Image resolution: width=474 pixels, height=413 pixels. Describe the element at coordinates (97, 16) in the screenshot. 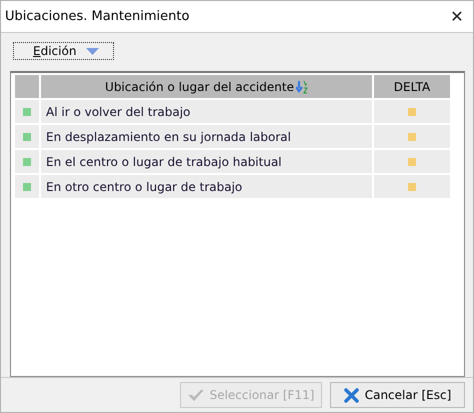

I see `window-title: Ubicaciones. Mantenimiento` at that location.